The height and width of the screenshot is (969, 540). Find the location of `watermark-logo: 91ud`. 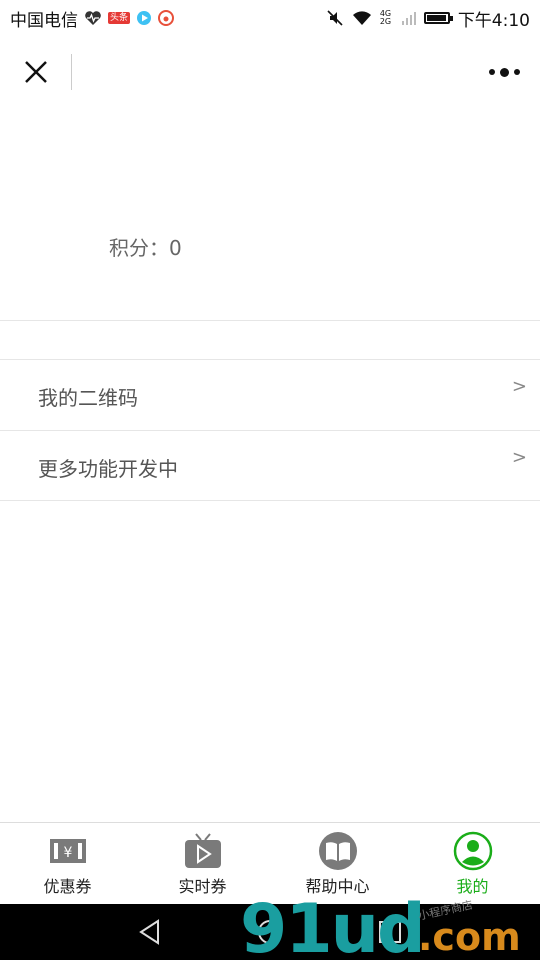

watermark-logo: 91ud is located at coordinates (333, 929).